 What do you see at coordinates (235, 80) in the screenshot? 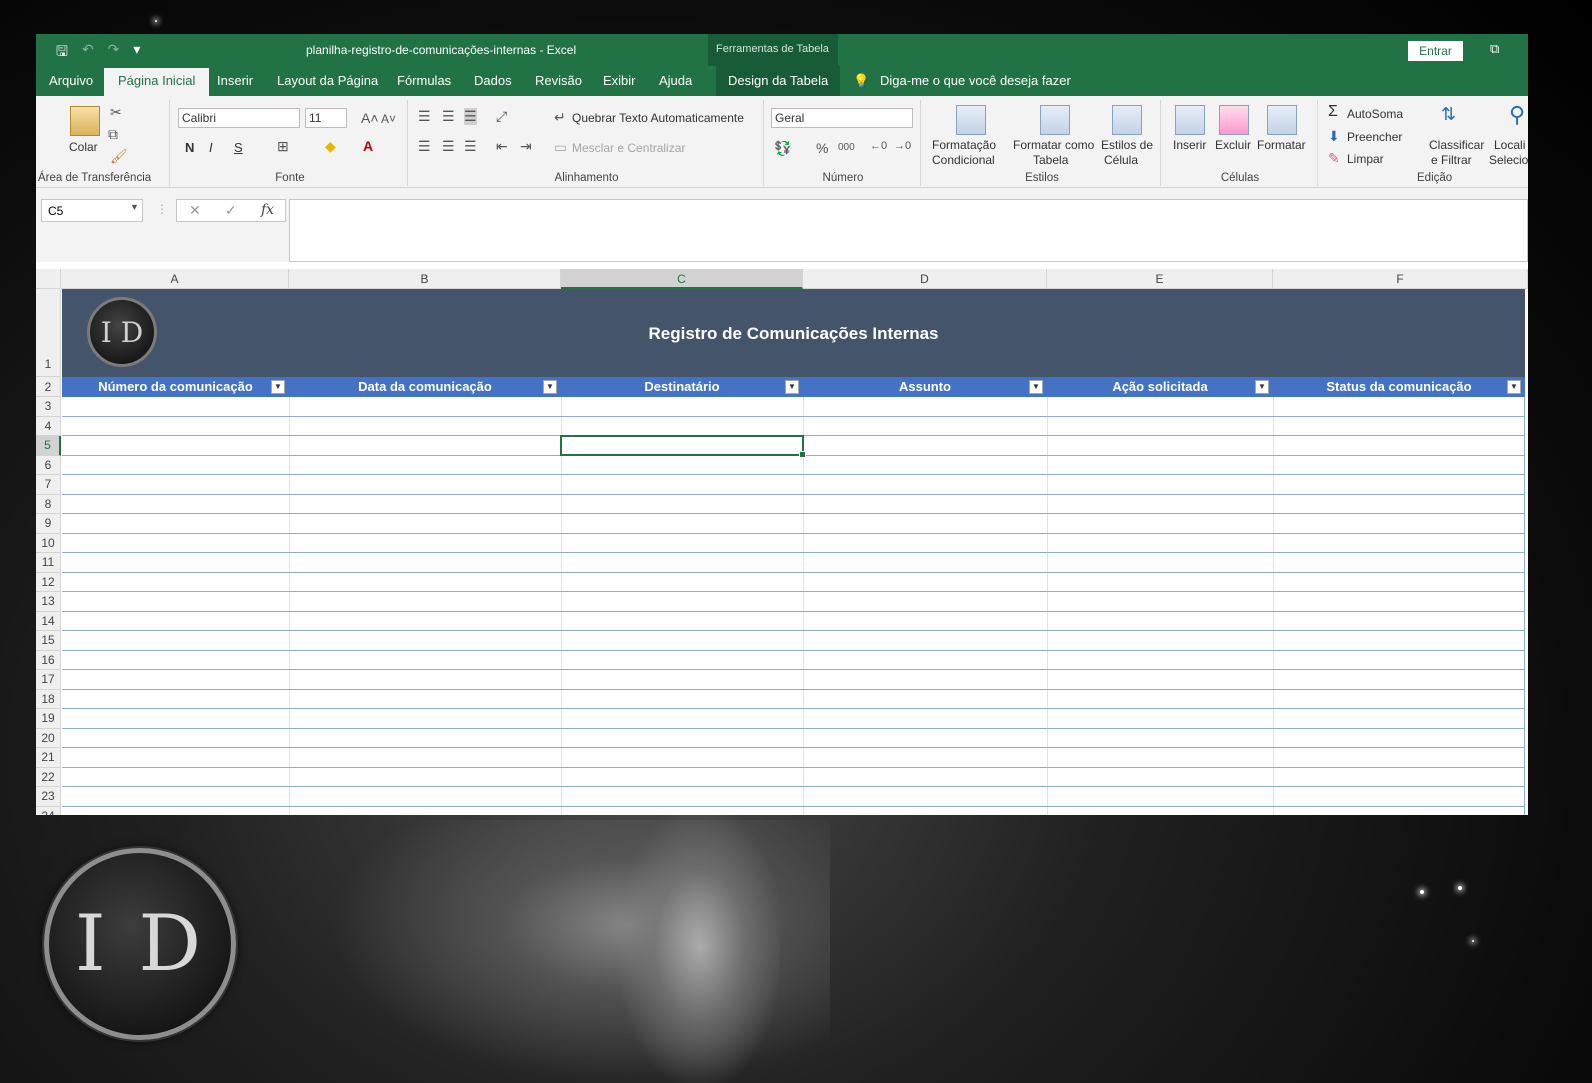
I see `tab-inserir: Inserir` at bounding box center [235, 80].